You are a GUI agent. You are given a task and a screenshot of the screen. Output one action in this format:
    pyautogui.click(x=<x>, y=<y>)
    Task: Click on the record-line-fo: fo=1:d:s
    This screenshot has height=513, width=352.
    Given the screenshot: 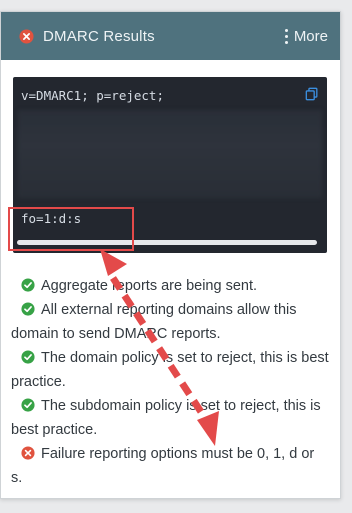 What is the action you would take?
    pyautogui.click(x=51, y=218)
    